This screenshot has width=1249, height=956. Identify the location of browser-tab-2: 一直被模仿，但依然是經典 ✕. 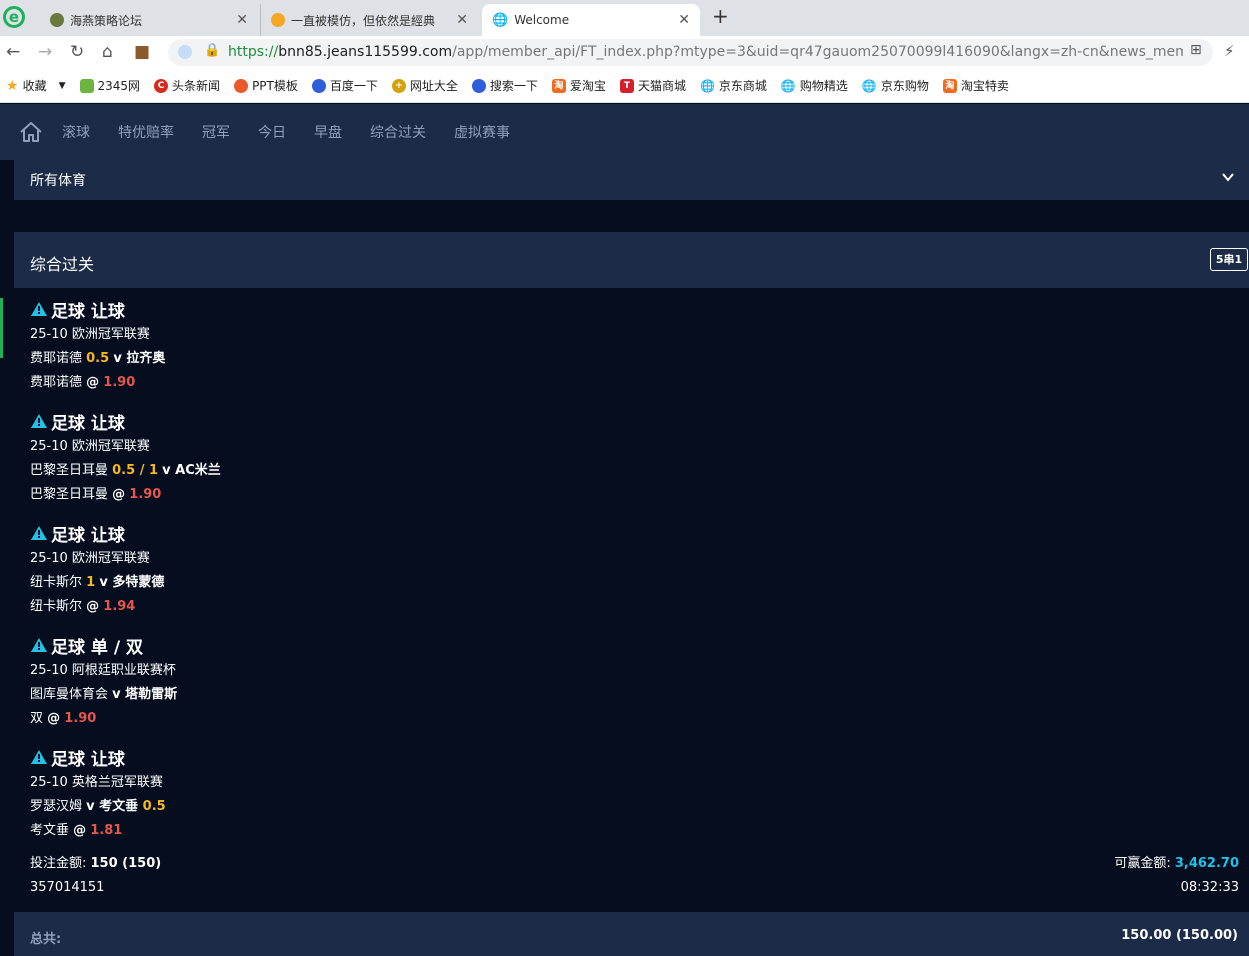
(369, 20).